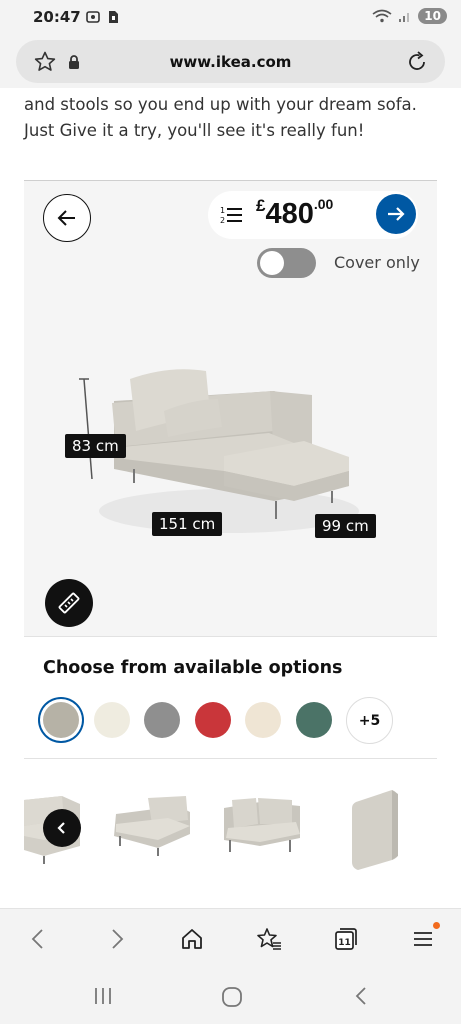  What do you see at coordinates (272, 263) in the screenshot?
I see `toggle-knob` at bounding box center [272, 263].